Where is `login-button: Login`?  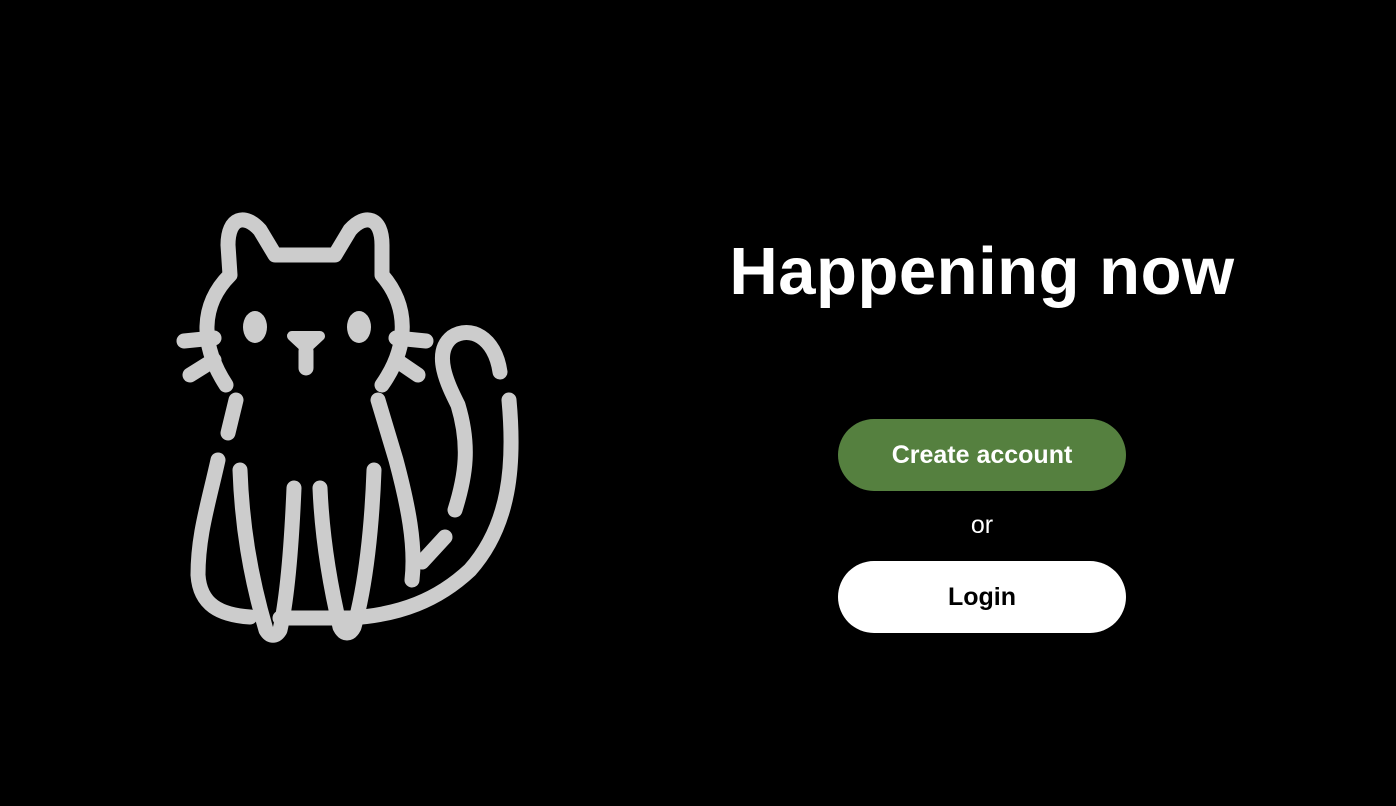
login-button: Login is located at coordinates (982, 597).